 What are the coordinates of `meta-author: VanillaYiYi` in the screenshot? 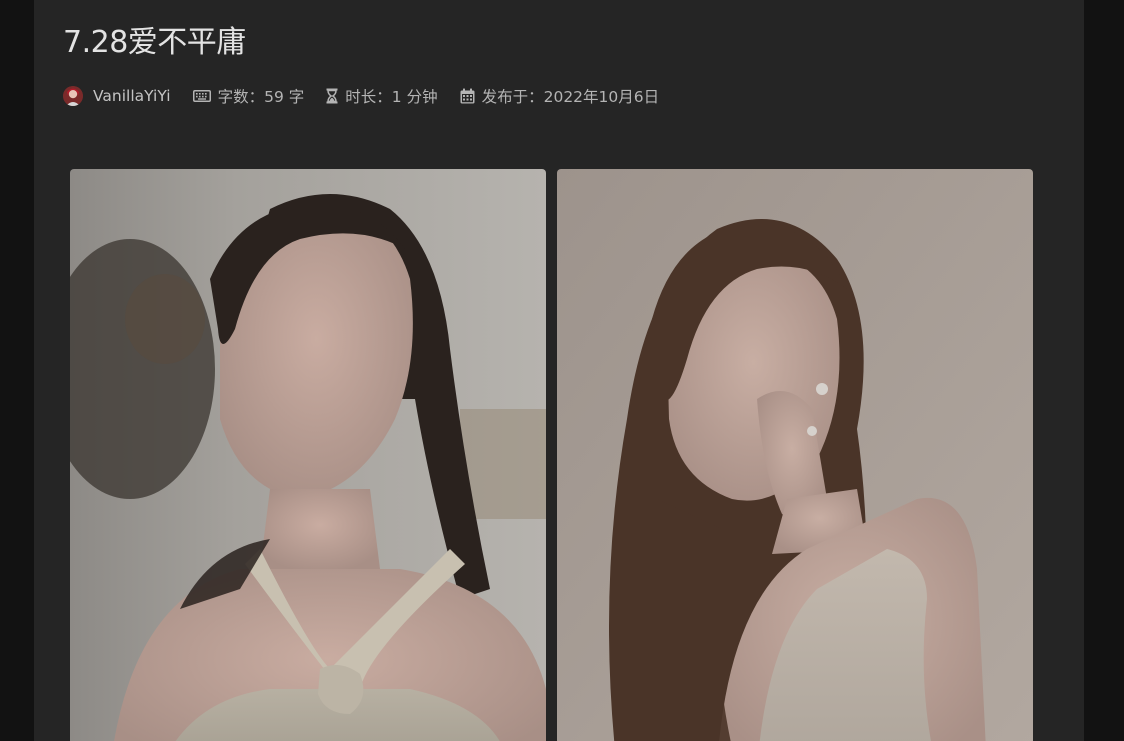 It's located at (117, 96).